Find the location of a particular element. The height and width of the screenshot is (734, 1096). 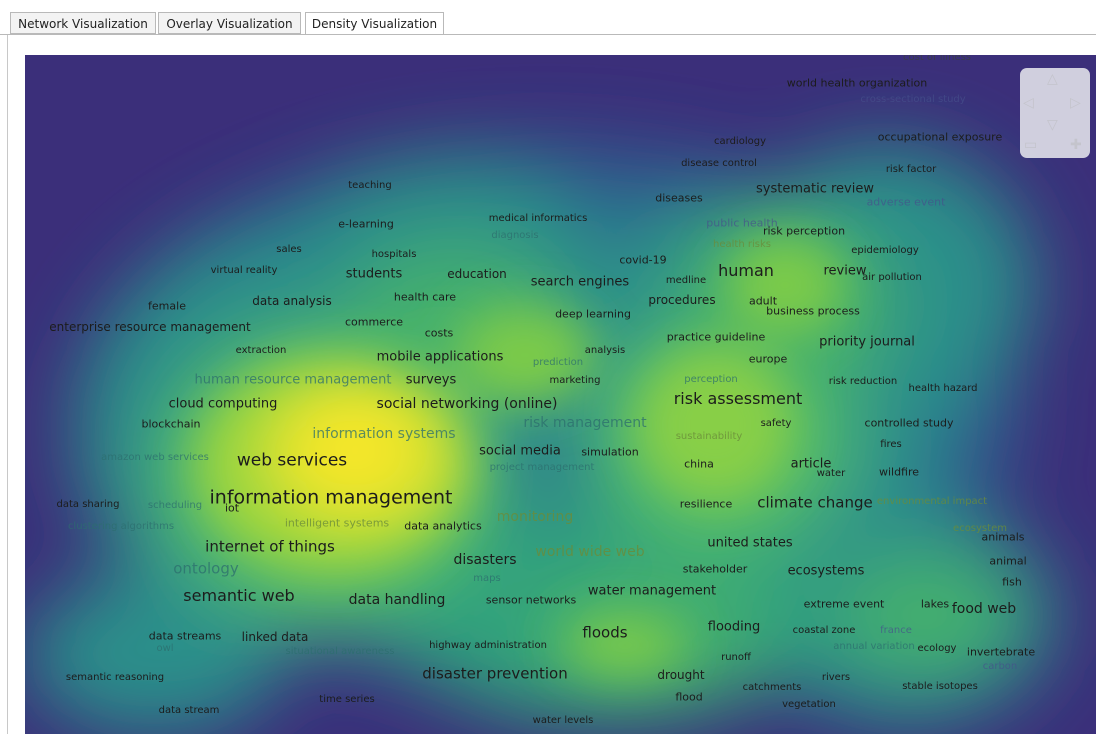

term-label: semantic reasoning is located at coordinates (115, 678).